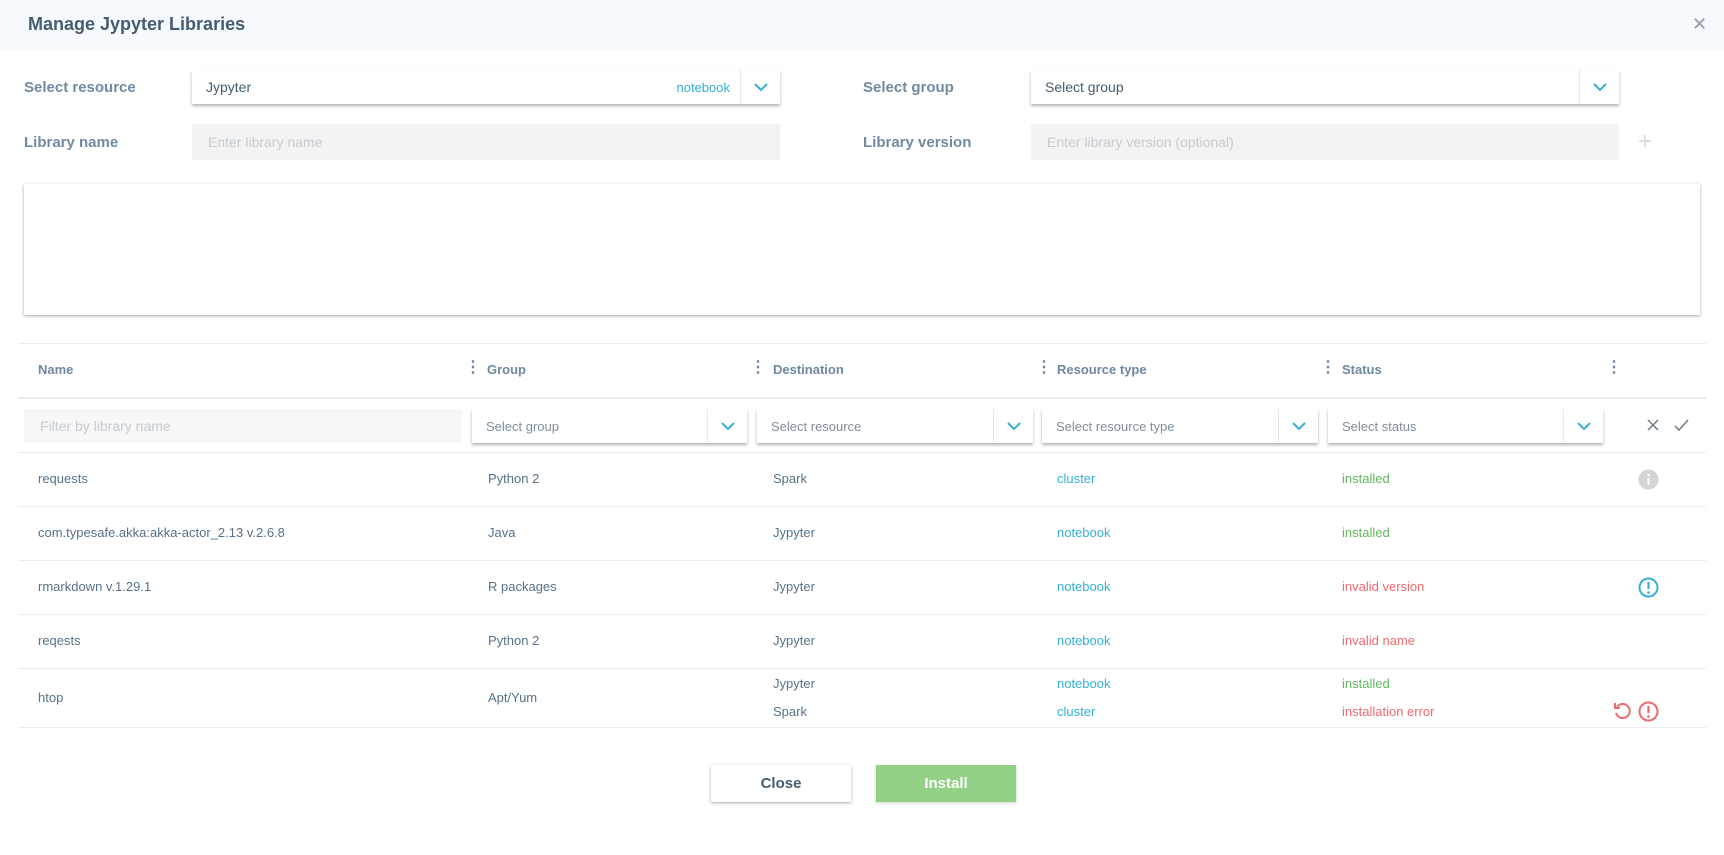  Describe the element at coordinates (513, 697) in the screenshot. I see `library-group: Apt/Yum` at that location.